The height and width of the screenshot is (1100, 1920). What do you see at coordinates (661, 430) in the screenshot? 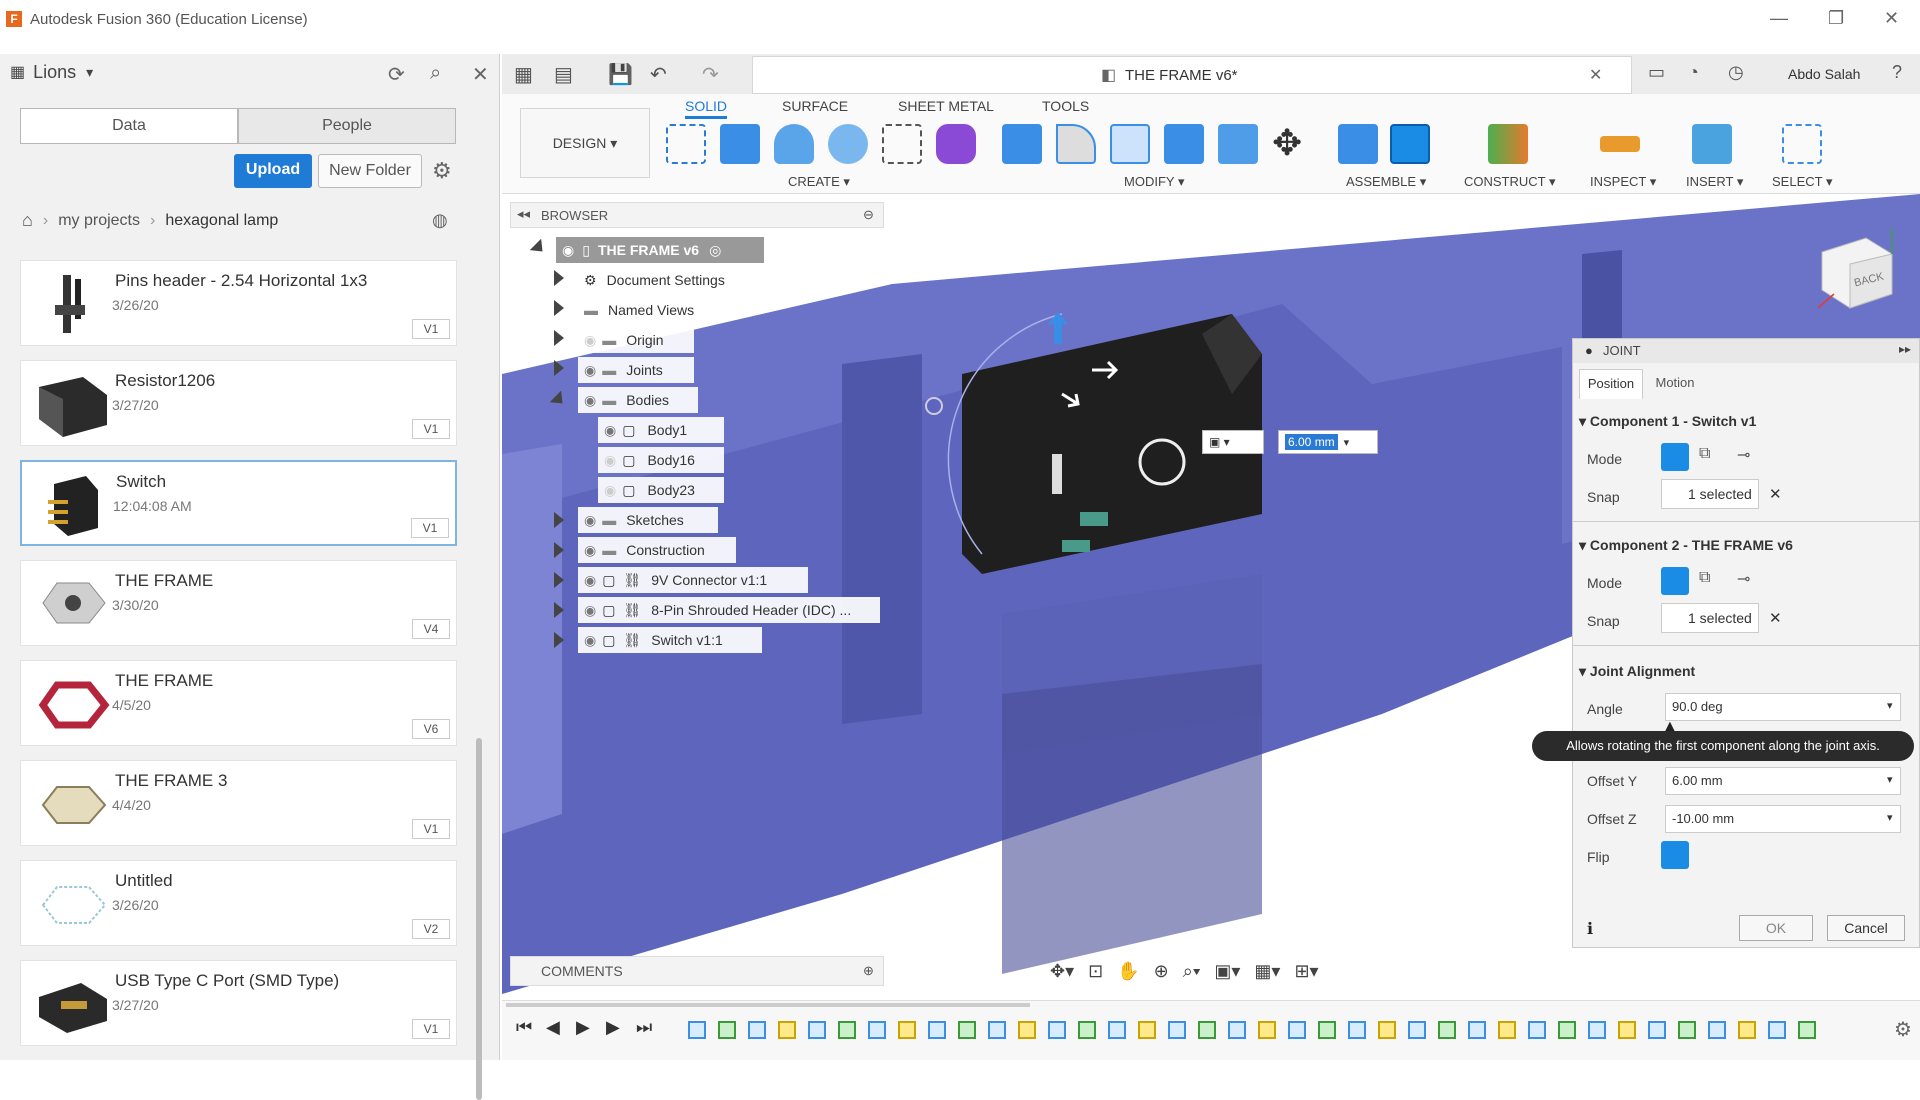
I see `browser-item: ◉ ▢ Body1` at bounding box center [661, 430].